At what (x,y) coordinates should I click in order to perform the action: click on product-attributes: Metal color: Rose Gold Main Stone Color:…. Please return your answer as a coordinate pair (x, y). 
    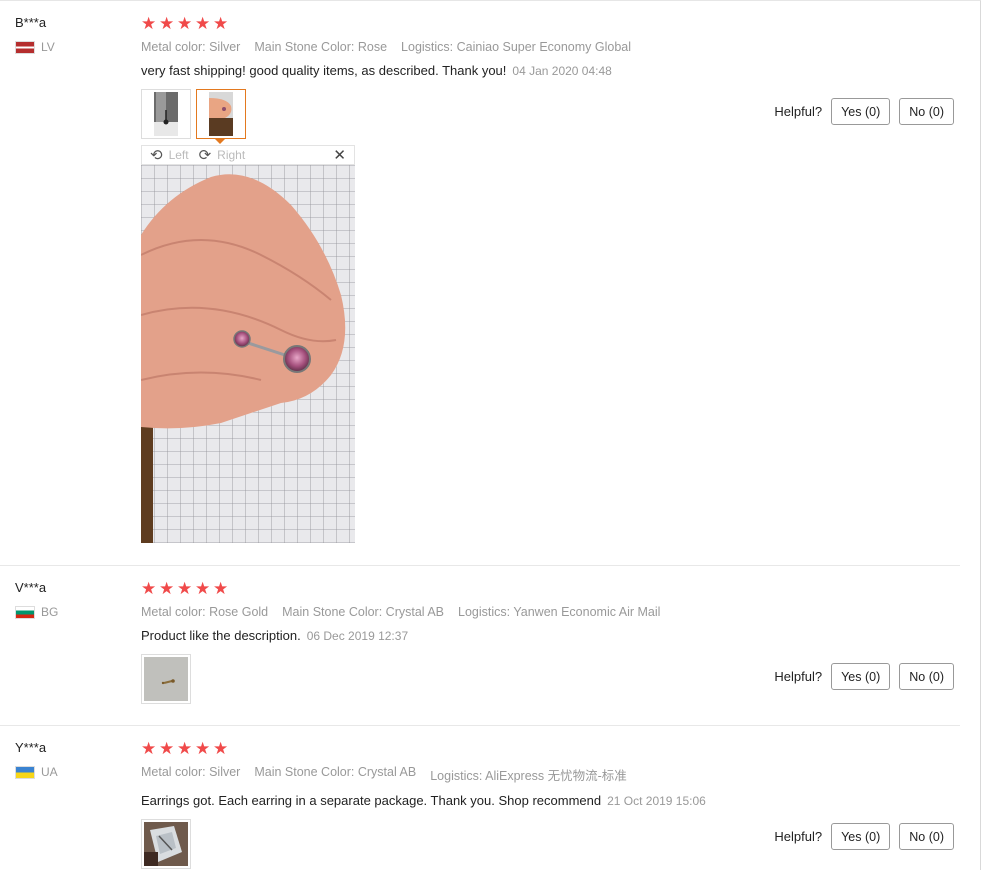
    Looking at the image, I should click on (546, 612).